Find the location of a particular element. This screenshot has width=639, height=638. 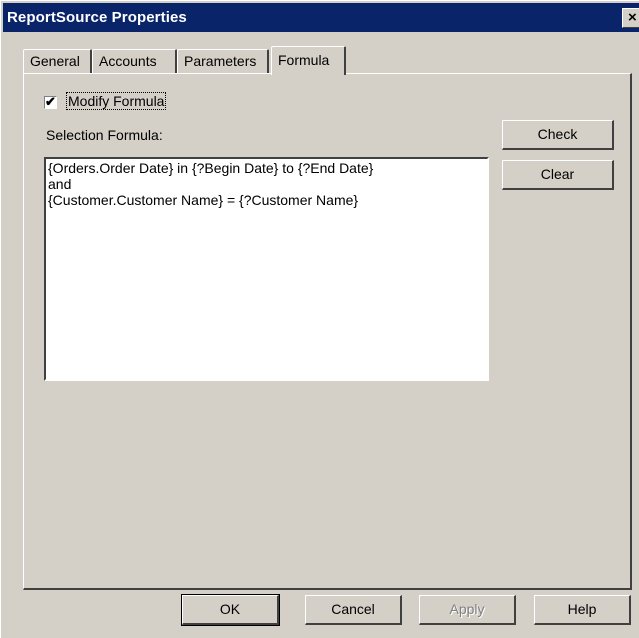

tab-parameters-label: Parameters is located at coordinates (220, 61).